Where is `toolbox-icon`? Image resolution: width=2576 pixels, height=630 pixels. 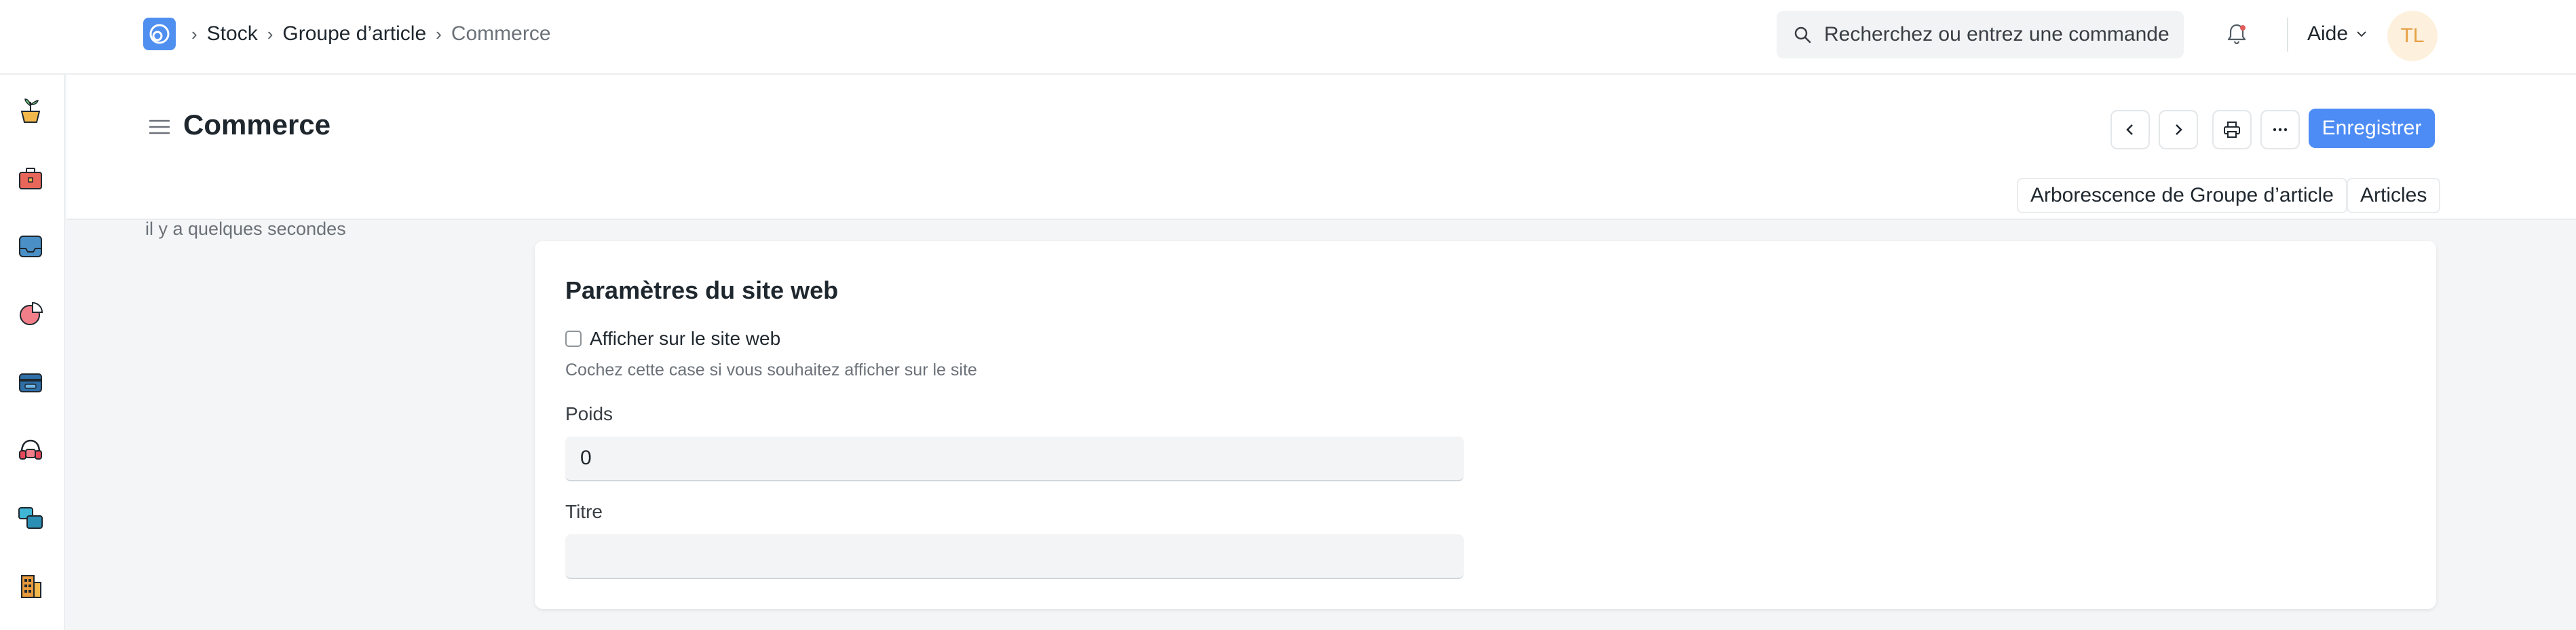
toolbox-icon is located at coordinates (31, 178).